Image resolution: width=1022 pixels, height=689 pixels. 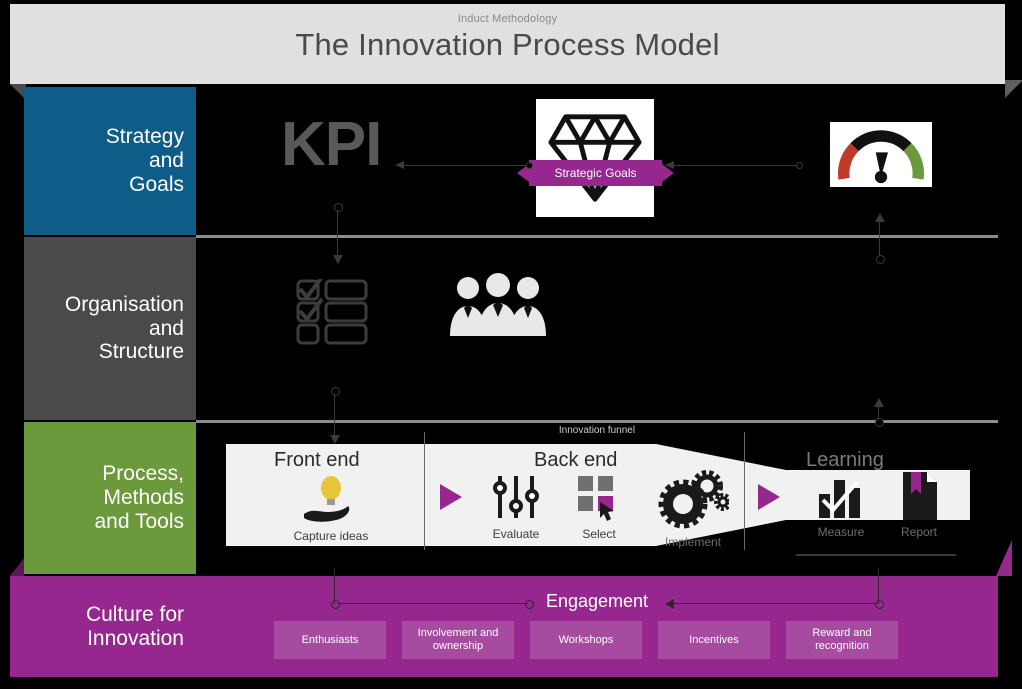 What do you see at coordinates (110, 161) in the screenshot?
I see `row-label-strategy: Strategy and Goals` at bounding box center [110, 161].